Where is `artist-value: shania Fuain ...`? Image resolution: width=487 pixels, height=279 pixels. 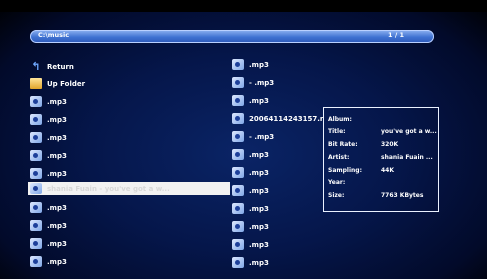
artist-value: shania Fuain ... is located at coordinates (407, 157).